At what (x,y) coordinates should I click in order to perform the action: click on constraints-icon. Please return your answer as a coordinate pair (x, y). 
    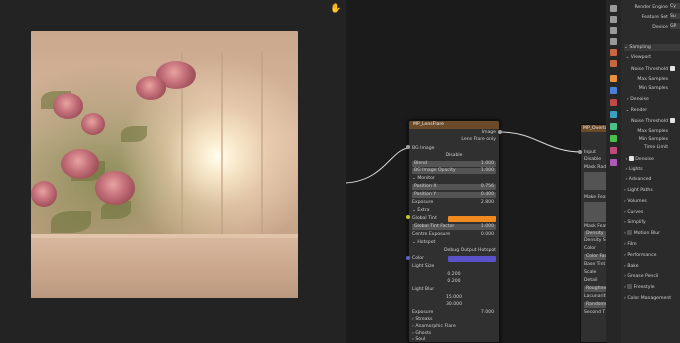
    Looking at the image, I should click on (613, 126).